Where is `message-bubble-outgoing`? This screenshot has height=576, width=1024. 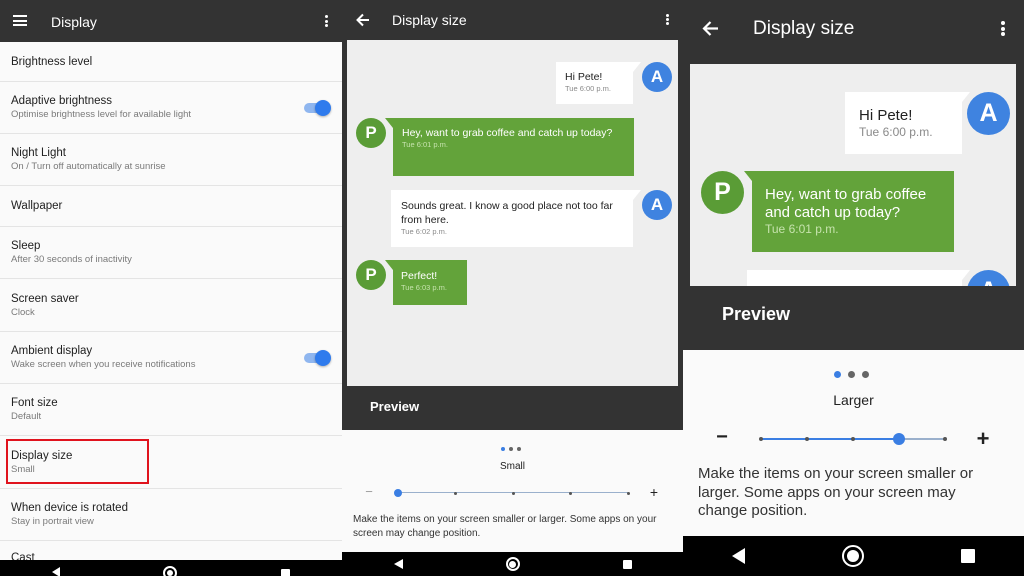
message-bubble-outgoing is located at coordinates (858, 278).